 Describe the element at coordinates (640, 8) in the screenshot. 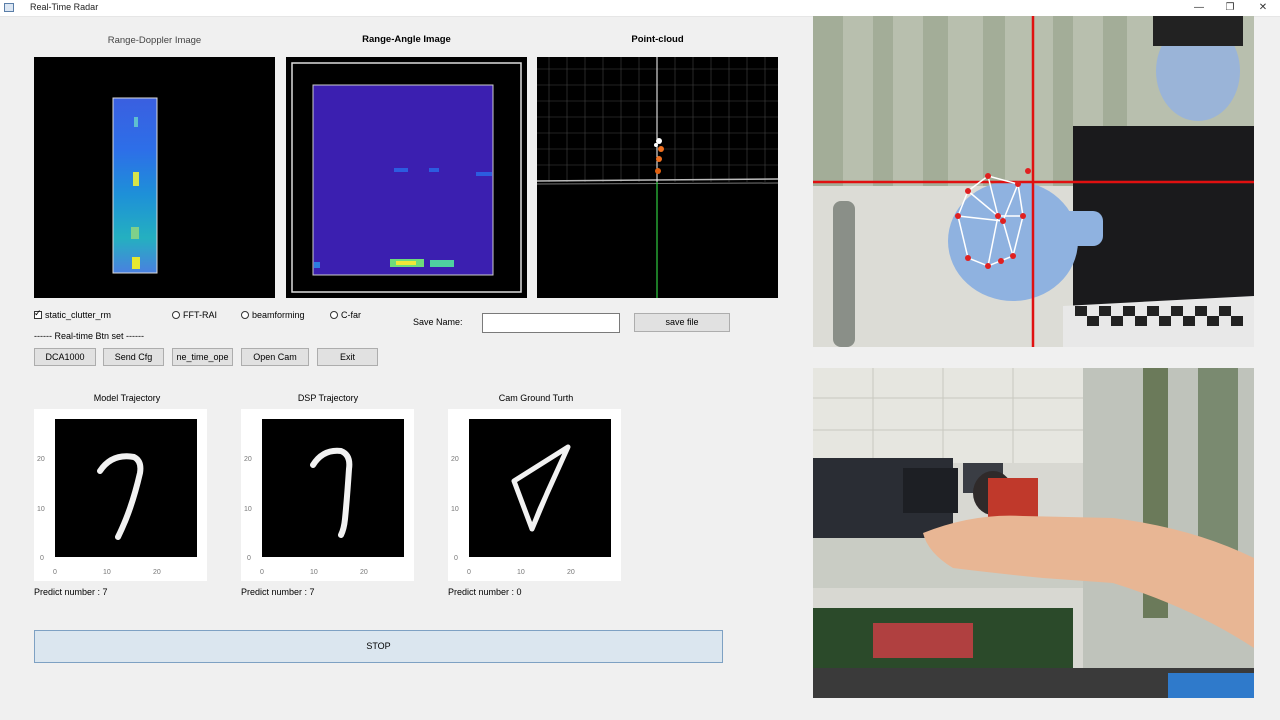

I see `title-bar: Real-Time Radar — ❐ ✕` at that location.